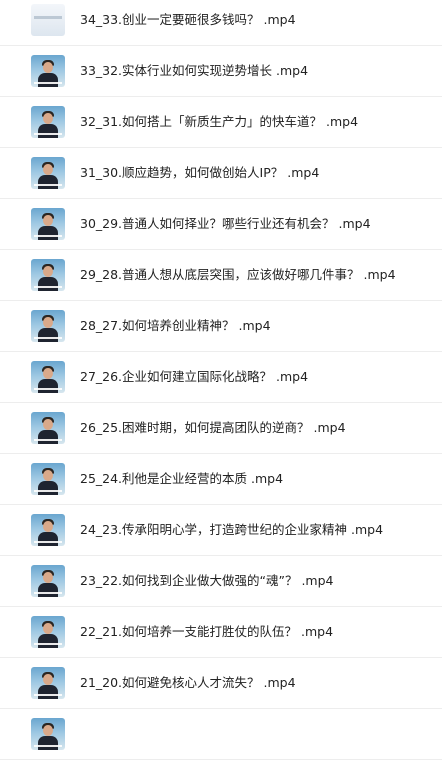 Image resolution: width=442 pixels, height=760 pixels. Describe the element at coordinates (200, 172) in the screenshot. I see `video-title: 31_30.顺应趋势，如何做创始人IP？ .mp4` at that location.